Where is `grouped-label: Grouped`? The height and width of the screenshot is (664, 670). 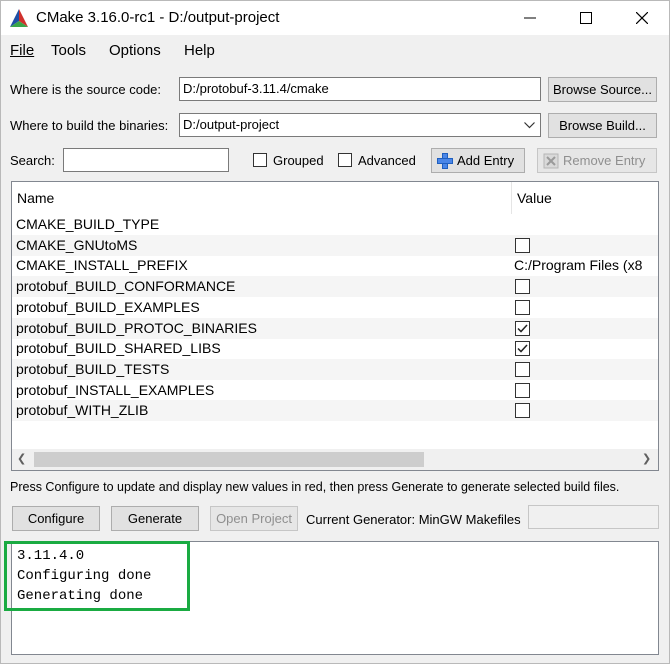 grouped-label: Grouped is located at coordinates (298, 160).